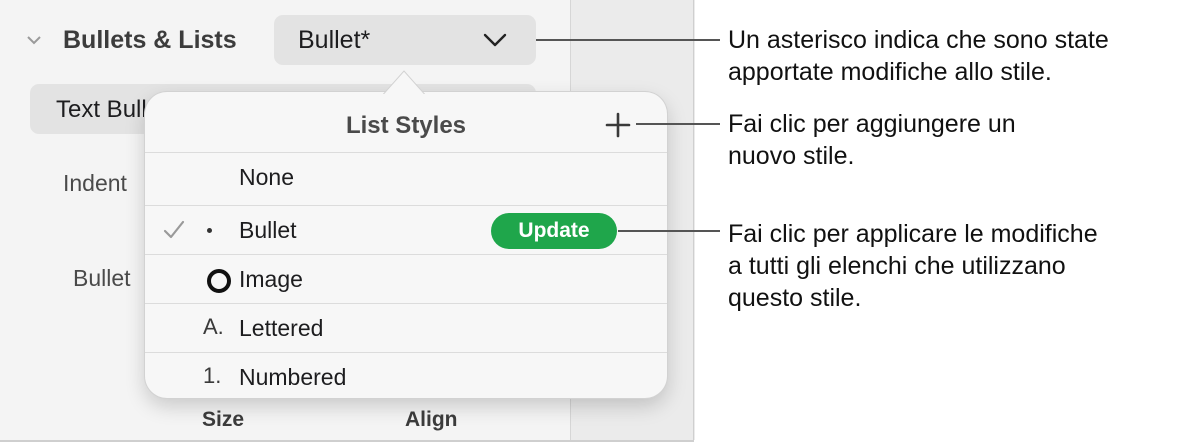  What do you see at coordinates (628, 40) in the screenshot?
I see `callout-line-asterisk` at bounding box center [628, 40].